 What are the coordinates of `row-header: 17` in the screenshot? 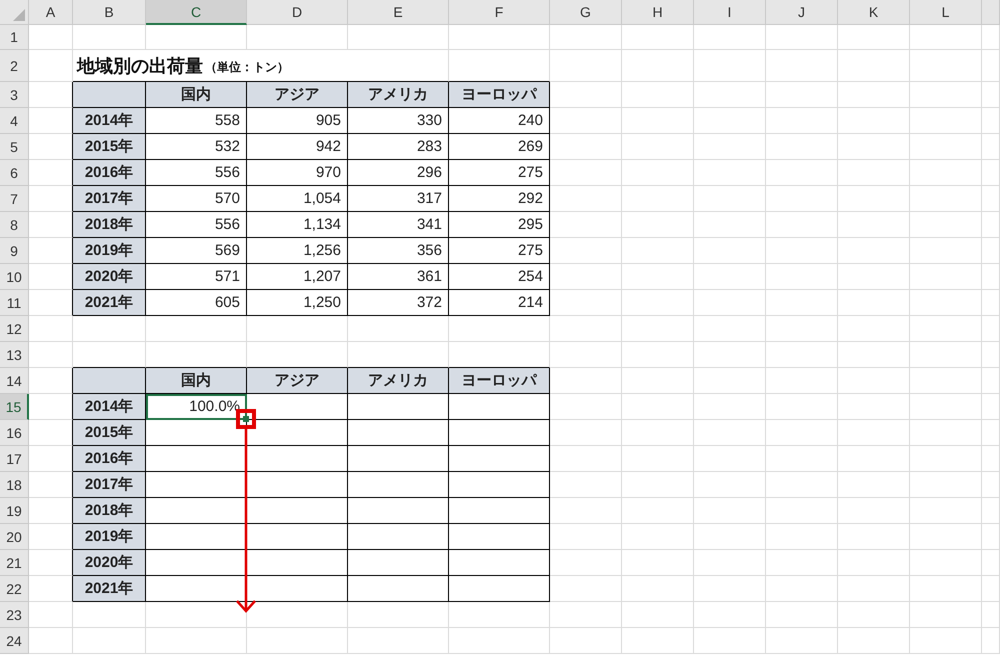 It's located at (14, 459).